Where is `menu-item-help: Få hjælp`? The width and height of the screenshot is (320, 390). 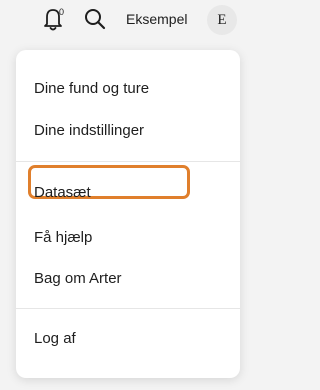
menu-item-help: Få hjælp is located at coordinates (63, 238).